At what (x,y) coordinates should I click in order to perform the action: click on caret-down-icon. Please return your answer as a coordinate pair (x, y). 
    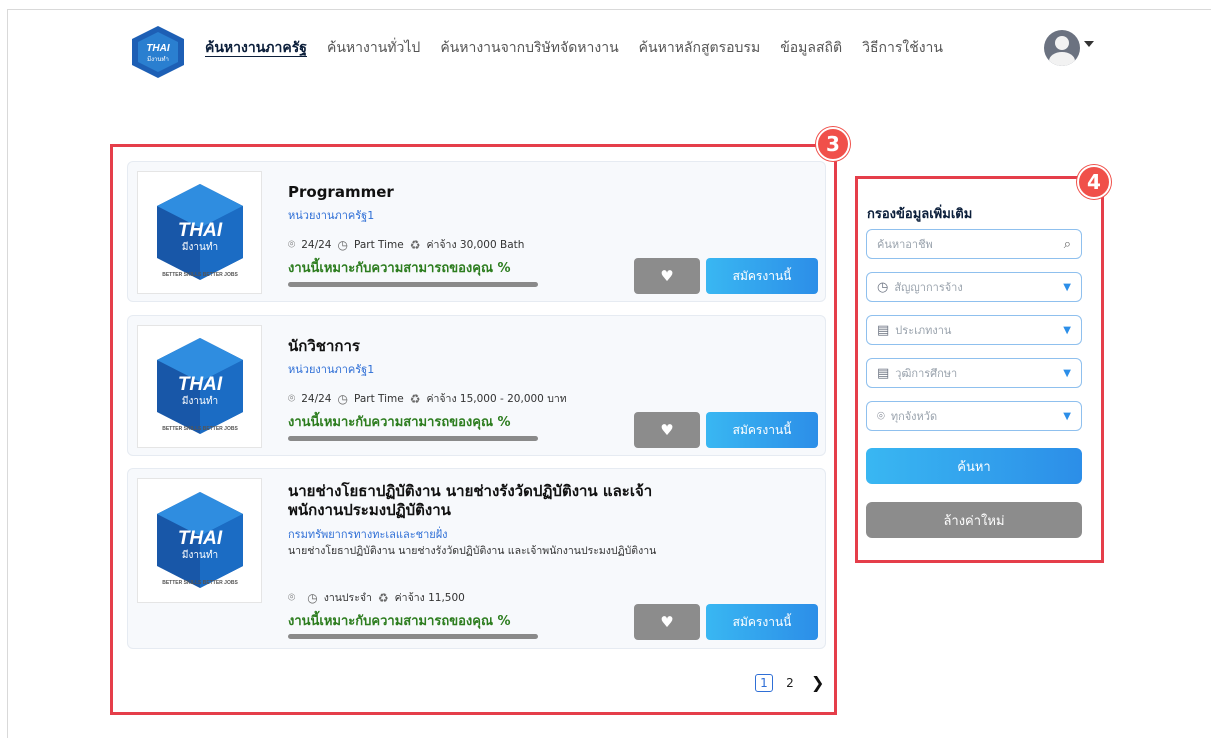
    Looking at the image, I should click on (1089, 44).